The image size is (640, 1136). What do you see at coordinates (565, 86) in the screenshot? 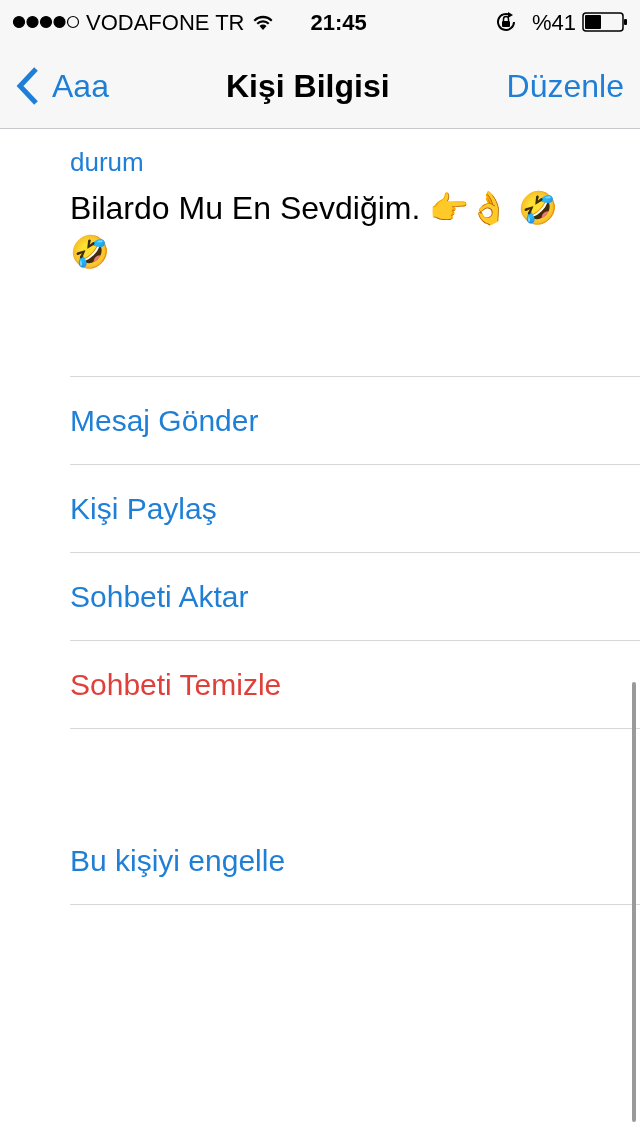
I see `edit-button: Düzenle` at bounding box center [565, 86].